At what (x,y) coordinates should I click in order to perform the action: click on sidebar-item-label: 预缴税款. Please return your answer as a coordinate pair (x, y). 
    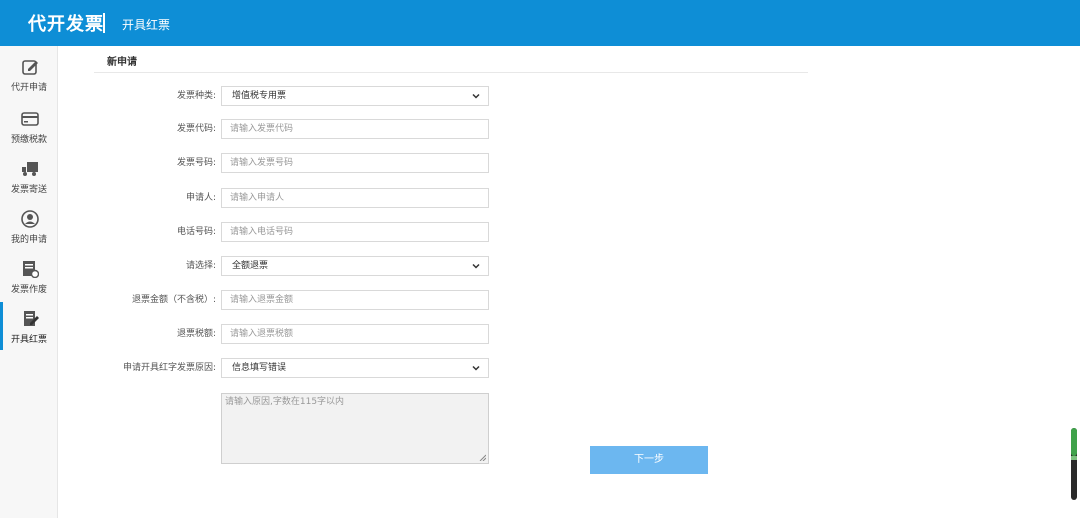
    Looking at the image, I should click on (28, 140).